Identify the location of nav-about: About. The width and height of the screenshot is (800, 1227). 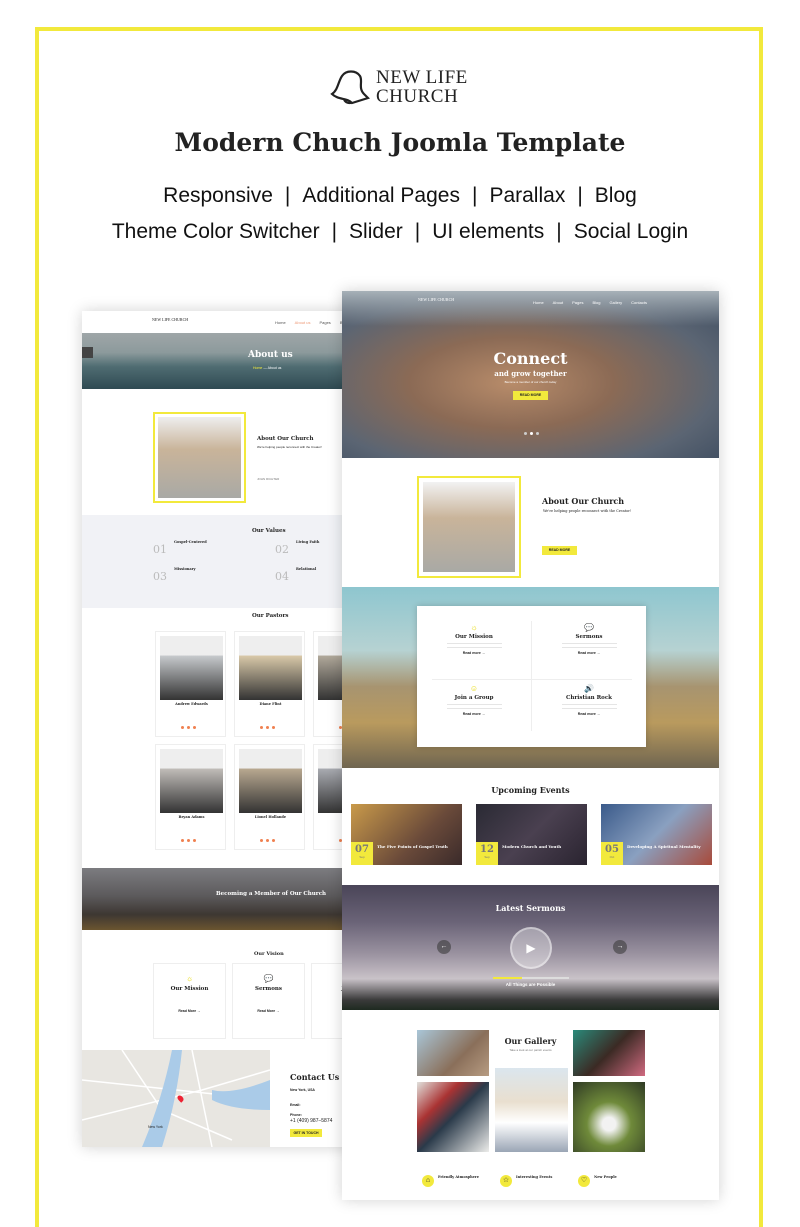
(558, 302).